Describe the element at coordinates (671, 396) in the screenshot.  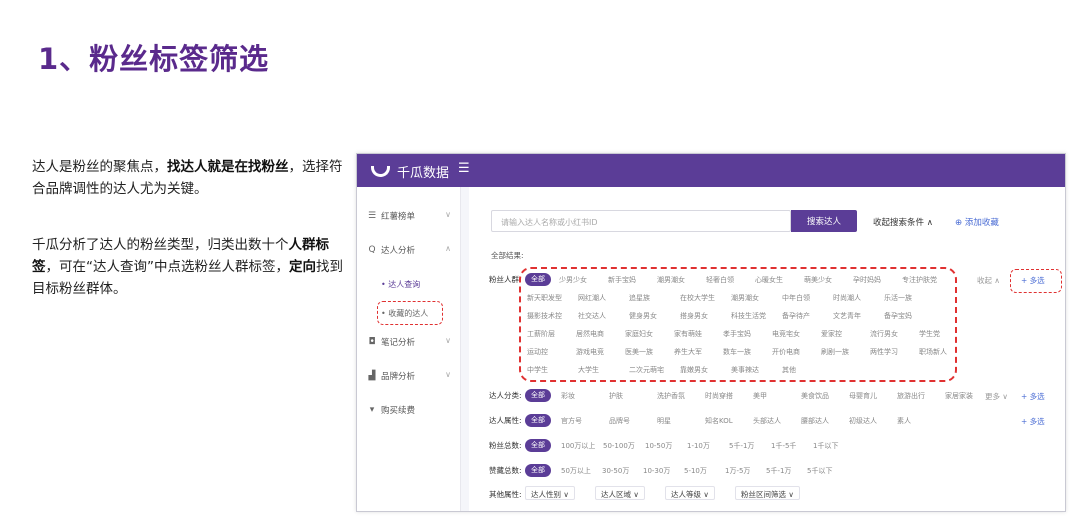
I see `category-tag: 洗护香氛` at that location.